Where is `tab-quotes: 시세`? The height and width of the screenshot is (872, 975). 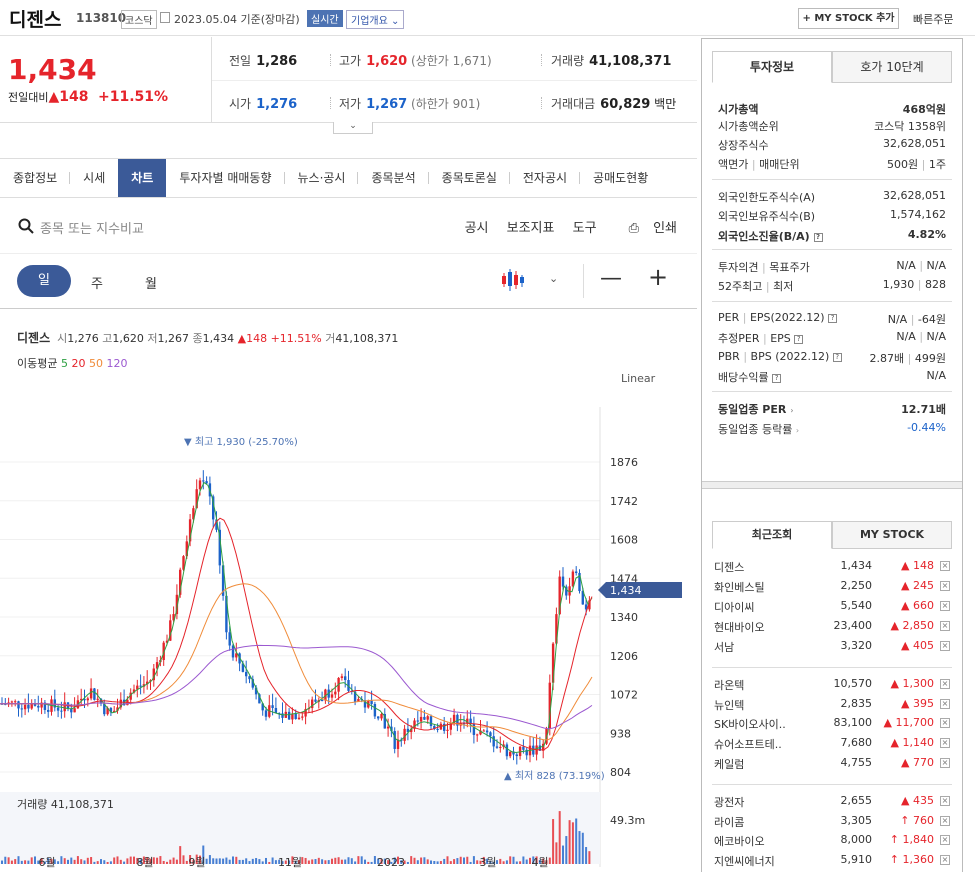 tab-quotes: 시세 is located at coordinates (94, 178).